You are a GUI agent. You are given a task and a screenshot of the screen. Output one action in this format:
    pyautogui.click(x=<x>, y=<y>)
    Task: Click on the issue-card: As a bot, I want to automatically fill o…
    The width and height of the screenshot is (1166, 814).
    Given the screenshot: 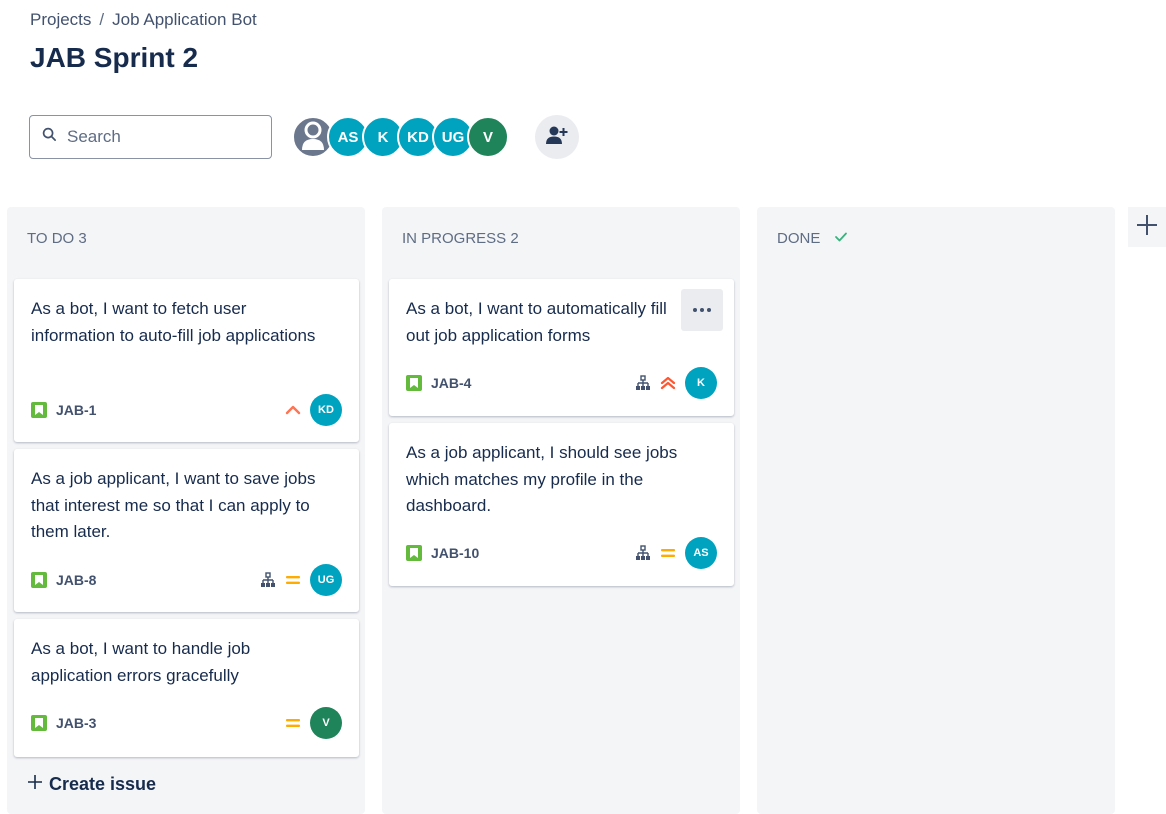 What is the action you would take?
    pyautogui.click(x=561, y=347)
    